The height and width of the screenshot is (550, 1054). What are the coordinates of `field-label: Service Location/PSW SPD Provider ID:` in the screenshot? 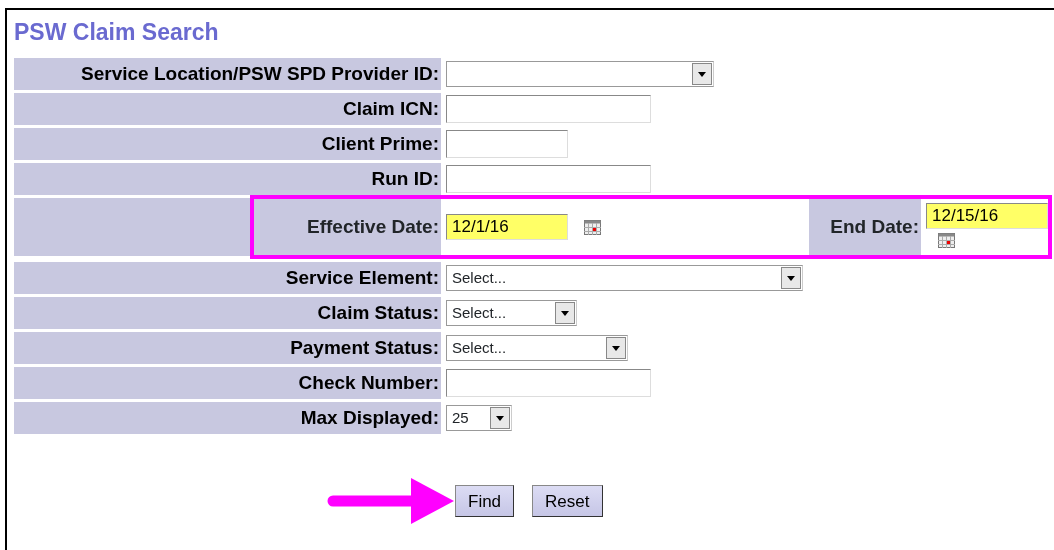 It's located at (227, 74).